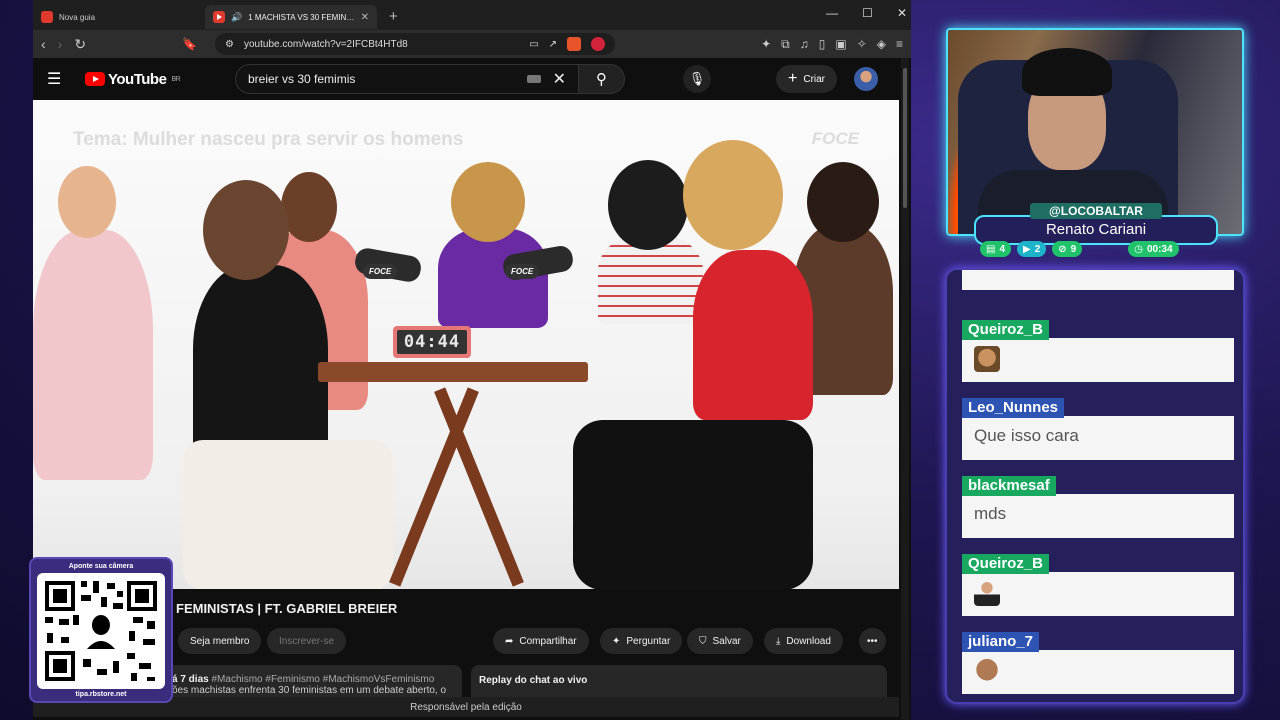 The width and height of the screenshot is (1280, 720). I want to click on chat-message: Queiroz_B, so click(1098, 351).